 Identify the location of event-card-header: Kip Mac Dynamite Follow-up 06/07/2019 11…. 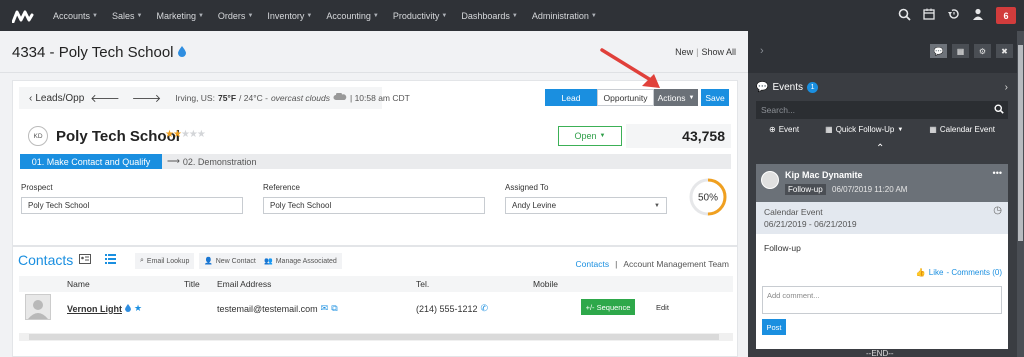
(882, 183).